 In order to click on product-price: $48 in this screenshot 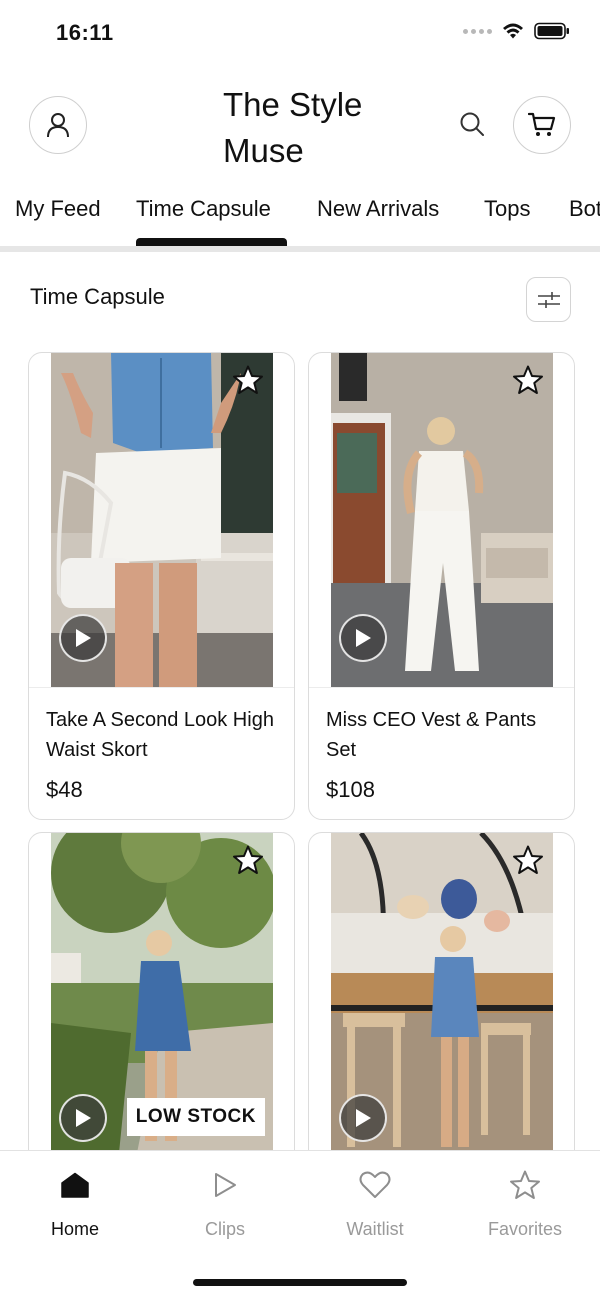, I will do `click(64, 789)`.